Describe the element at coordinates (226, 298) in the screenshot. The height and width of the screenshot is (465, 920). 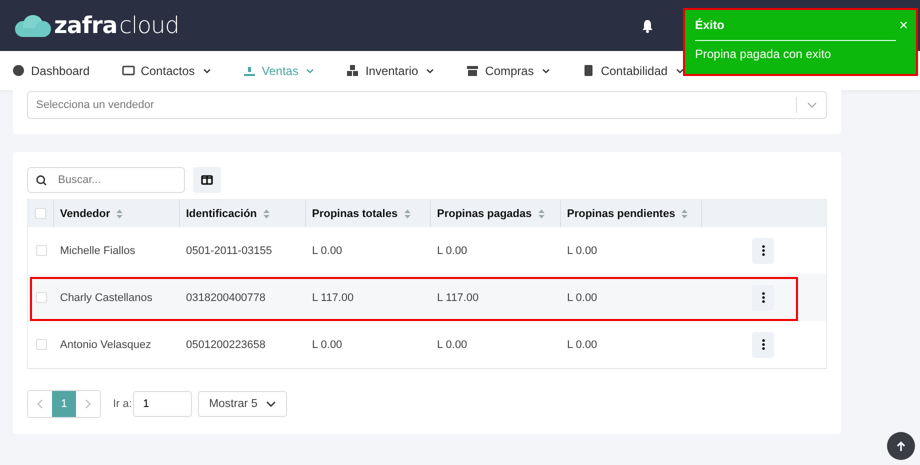
I see `table-cell: 0318200400778` at that location.